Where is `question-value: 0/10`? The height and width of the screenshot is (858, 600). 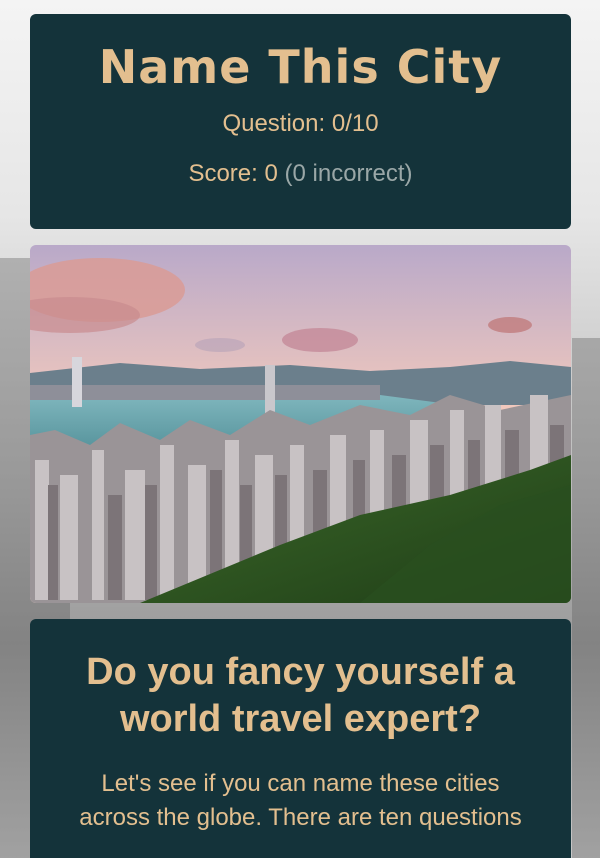
question-value: 0/10 is located at coordinates (355, 123).